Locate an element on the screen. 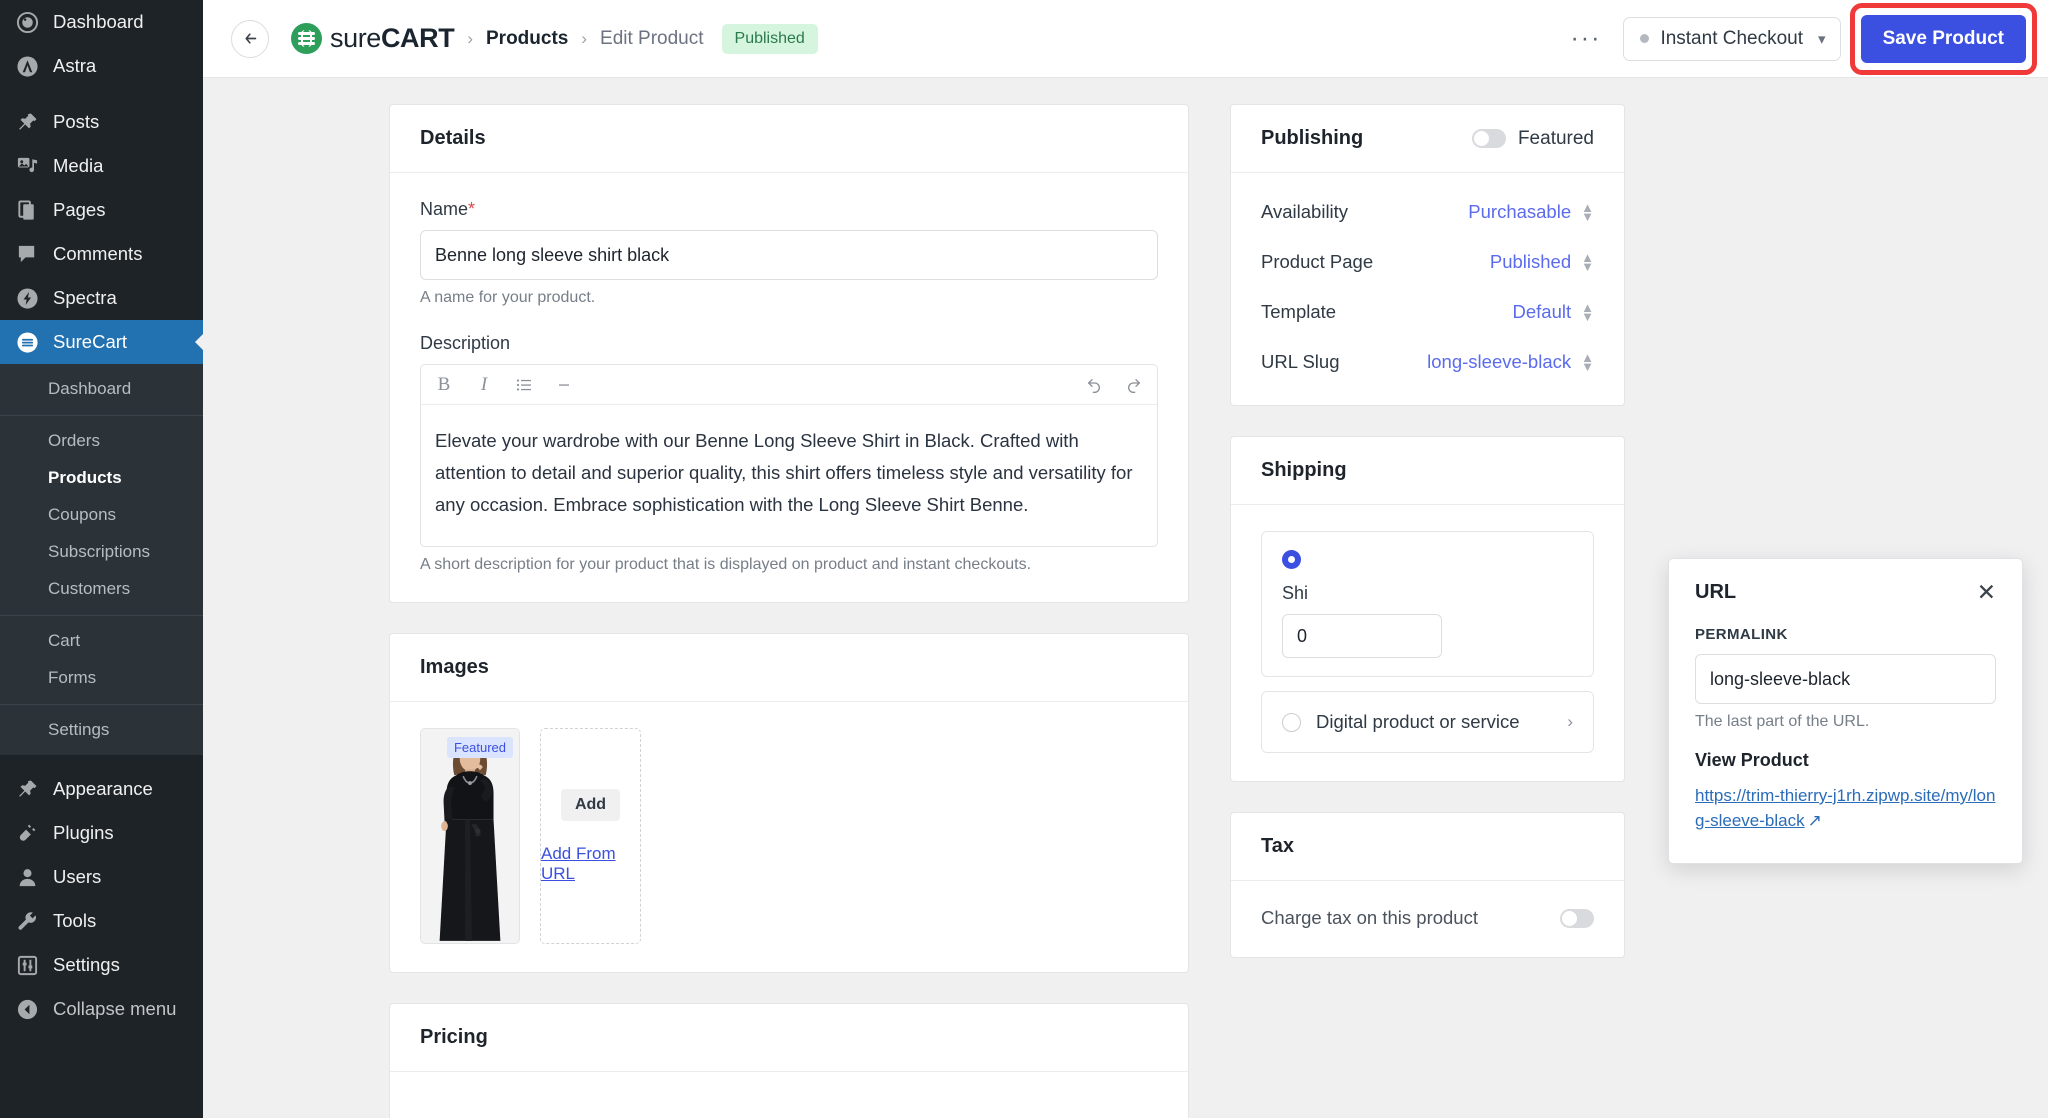 The height and width of the screenshot is (1118, 2048). sidebar-item-comments: Comments is located at coordinates (101, 254).